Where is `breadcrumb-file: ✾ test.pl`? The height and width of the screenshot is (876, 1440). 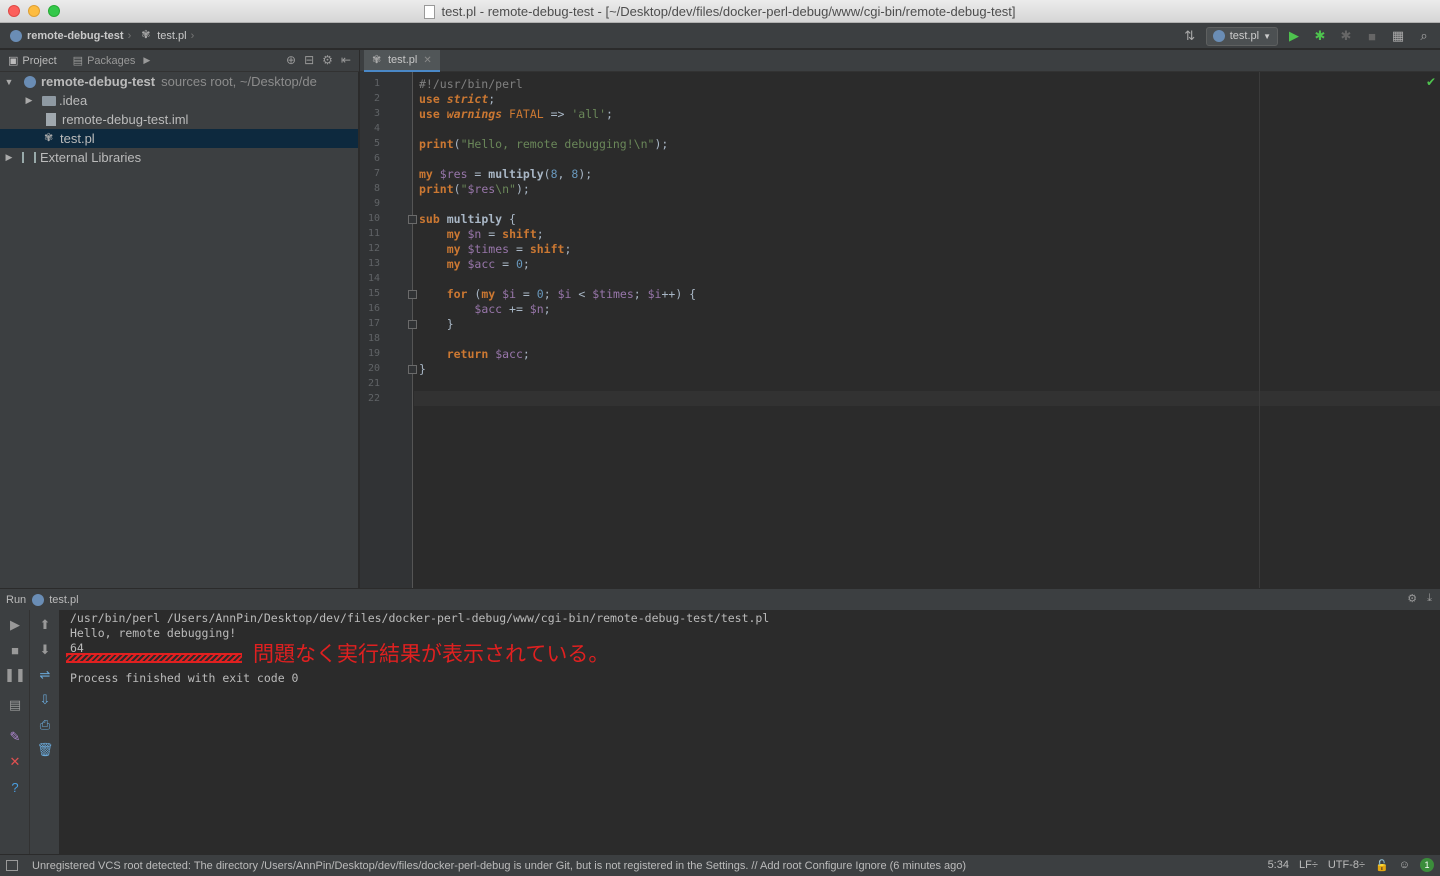
breadcrumb-file: ✾ test.pl is located at coordinates (163, 35).